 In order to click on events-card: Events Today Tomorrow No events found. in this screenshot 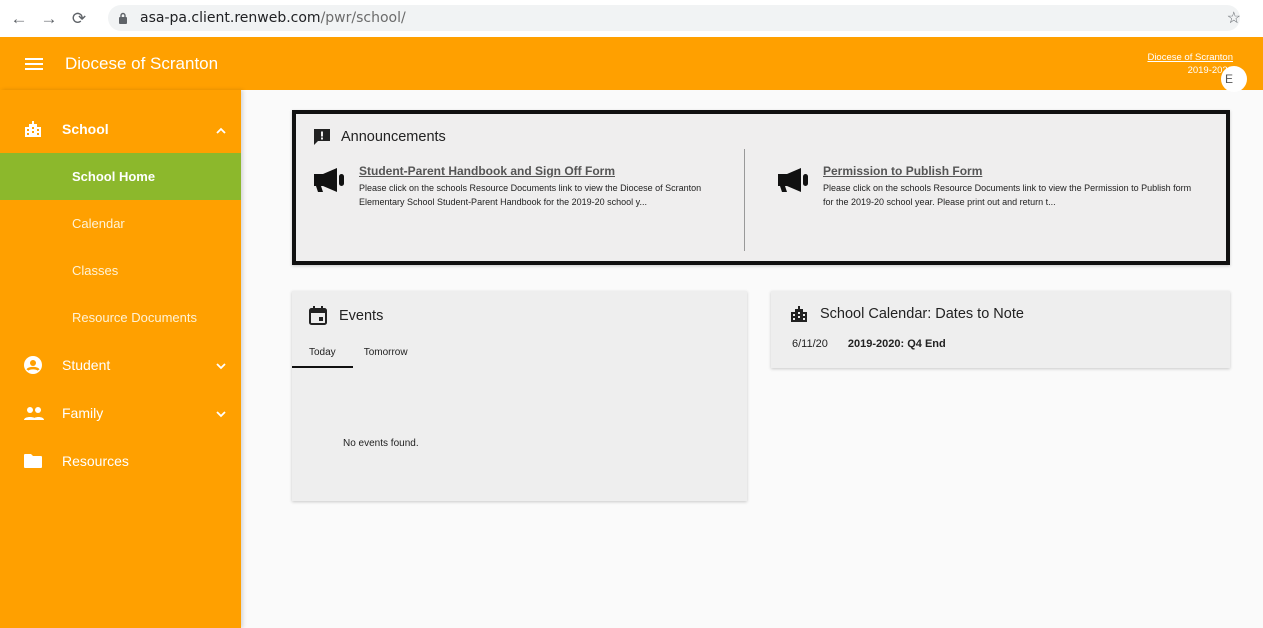, I will do `click(519, 396)`.